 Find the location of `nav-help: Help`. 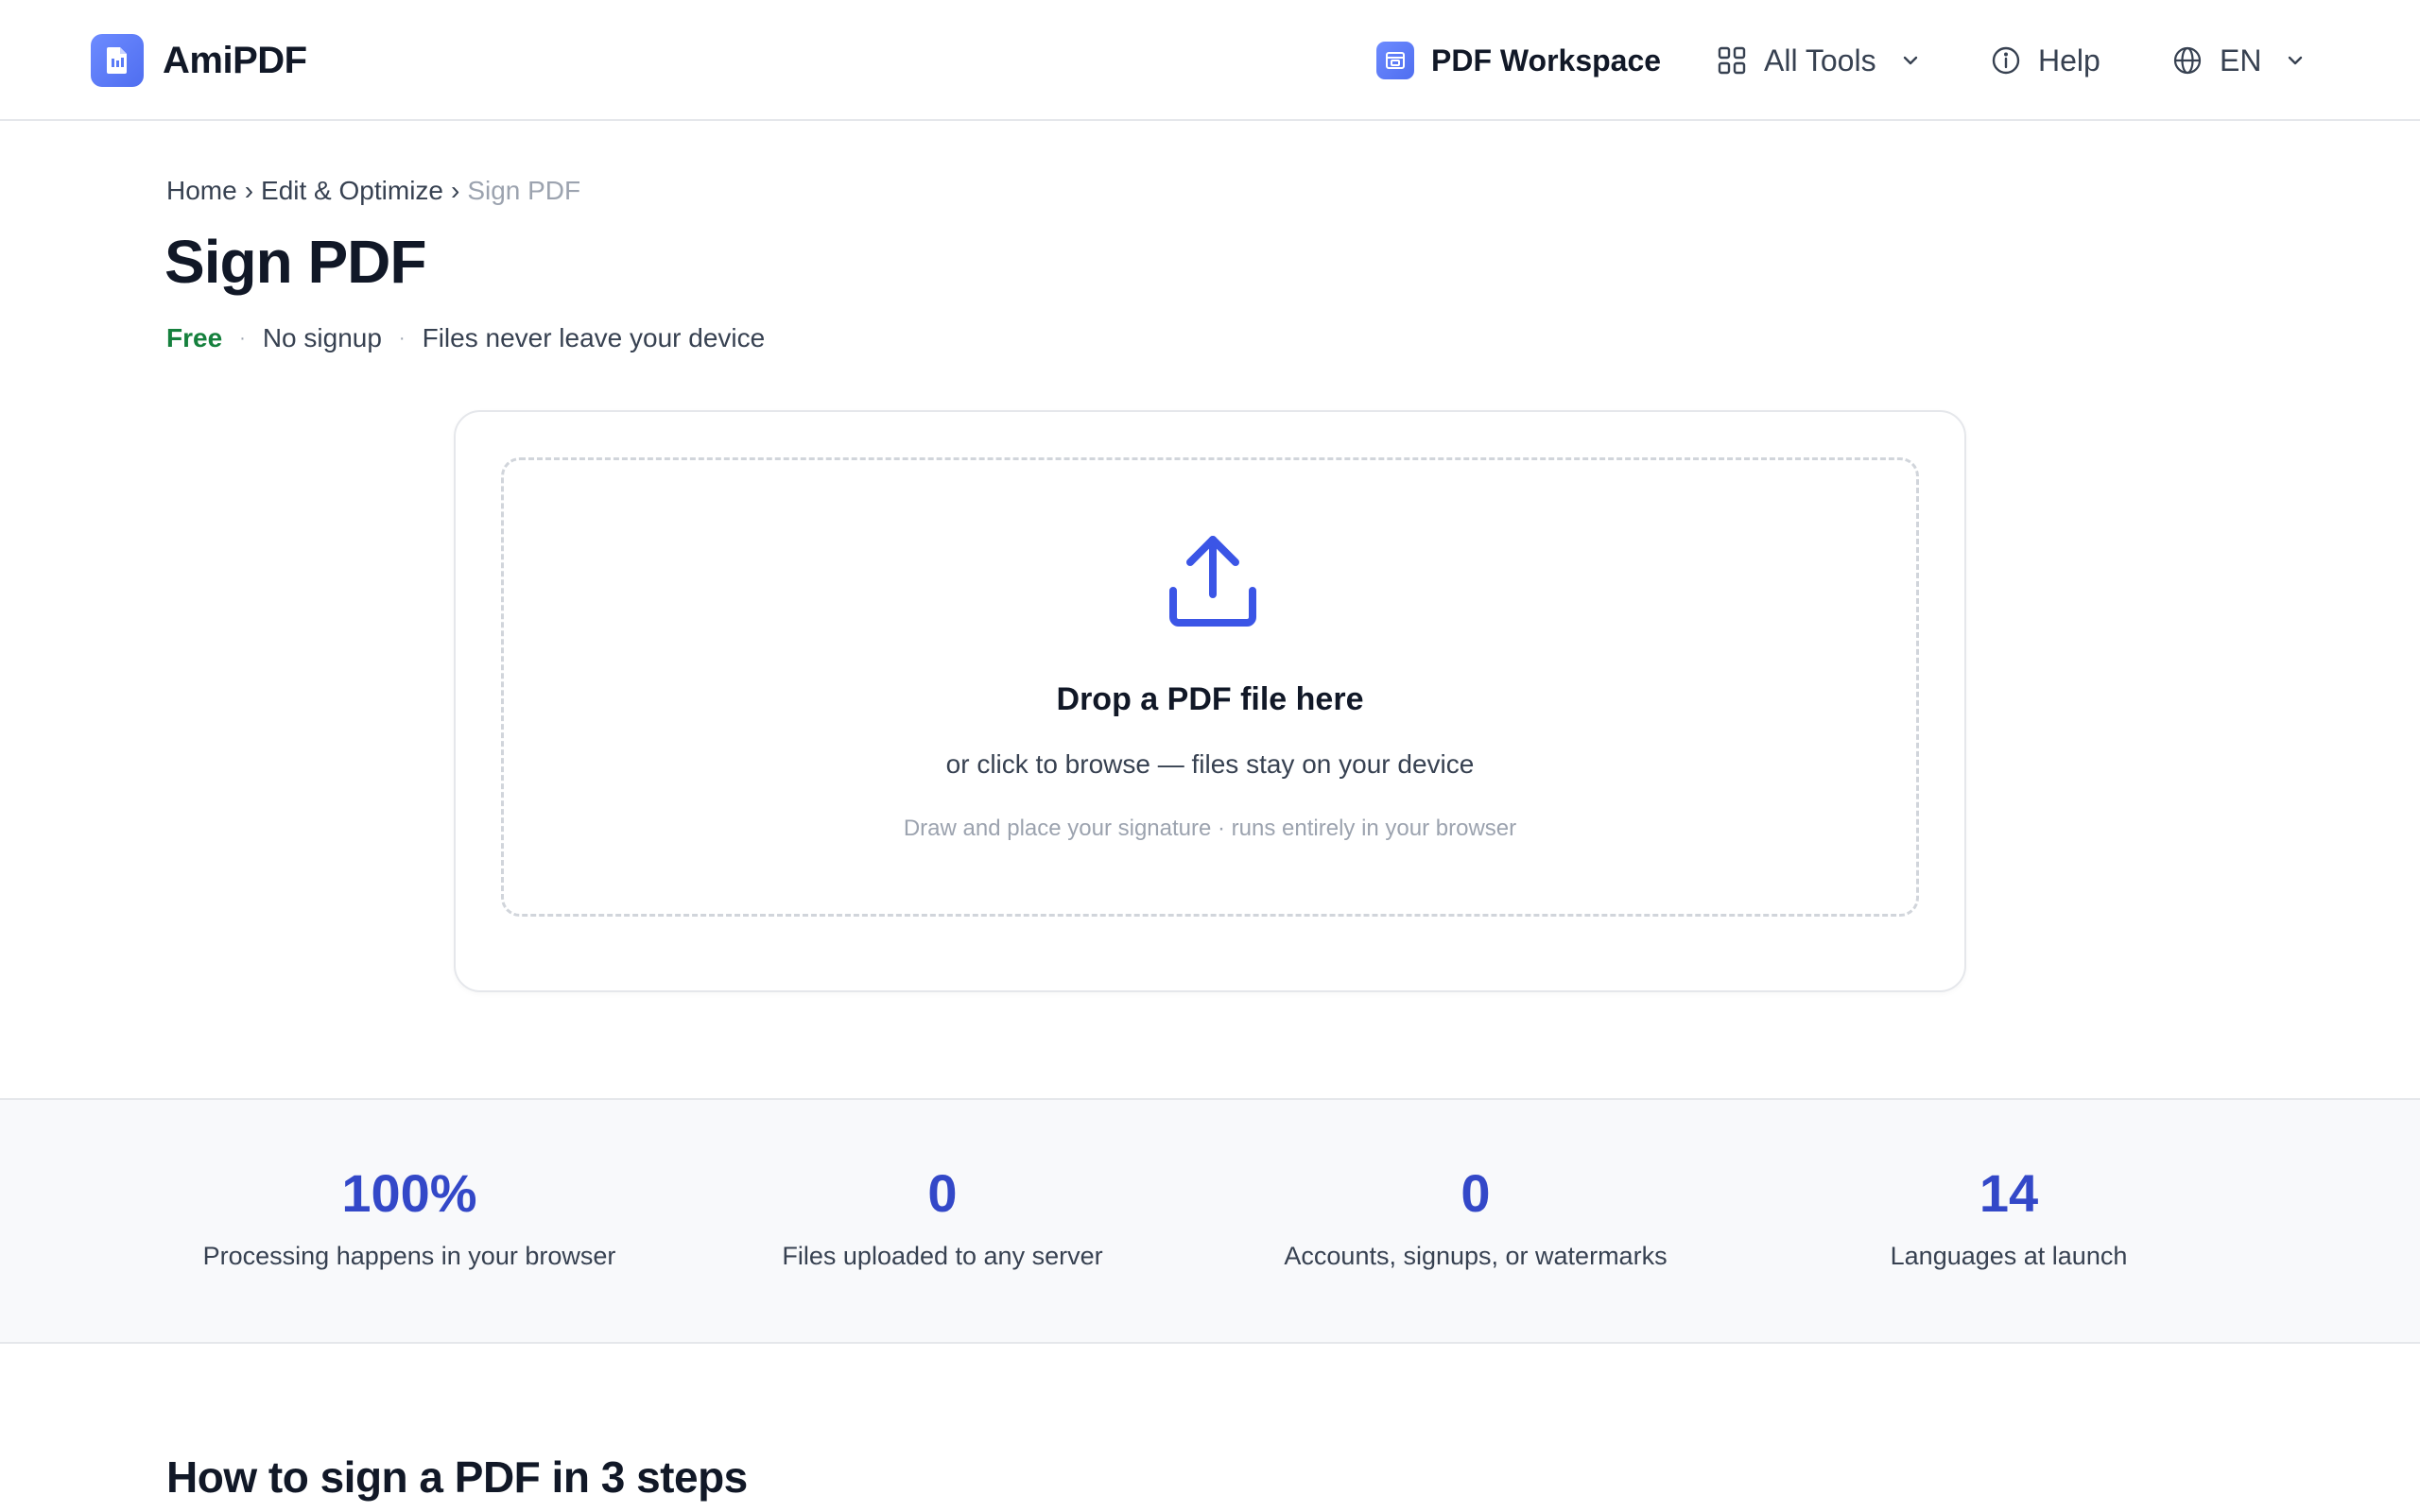

nav-help: Help is located at coordinates (2045, 60).